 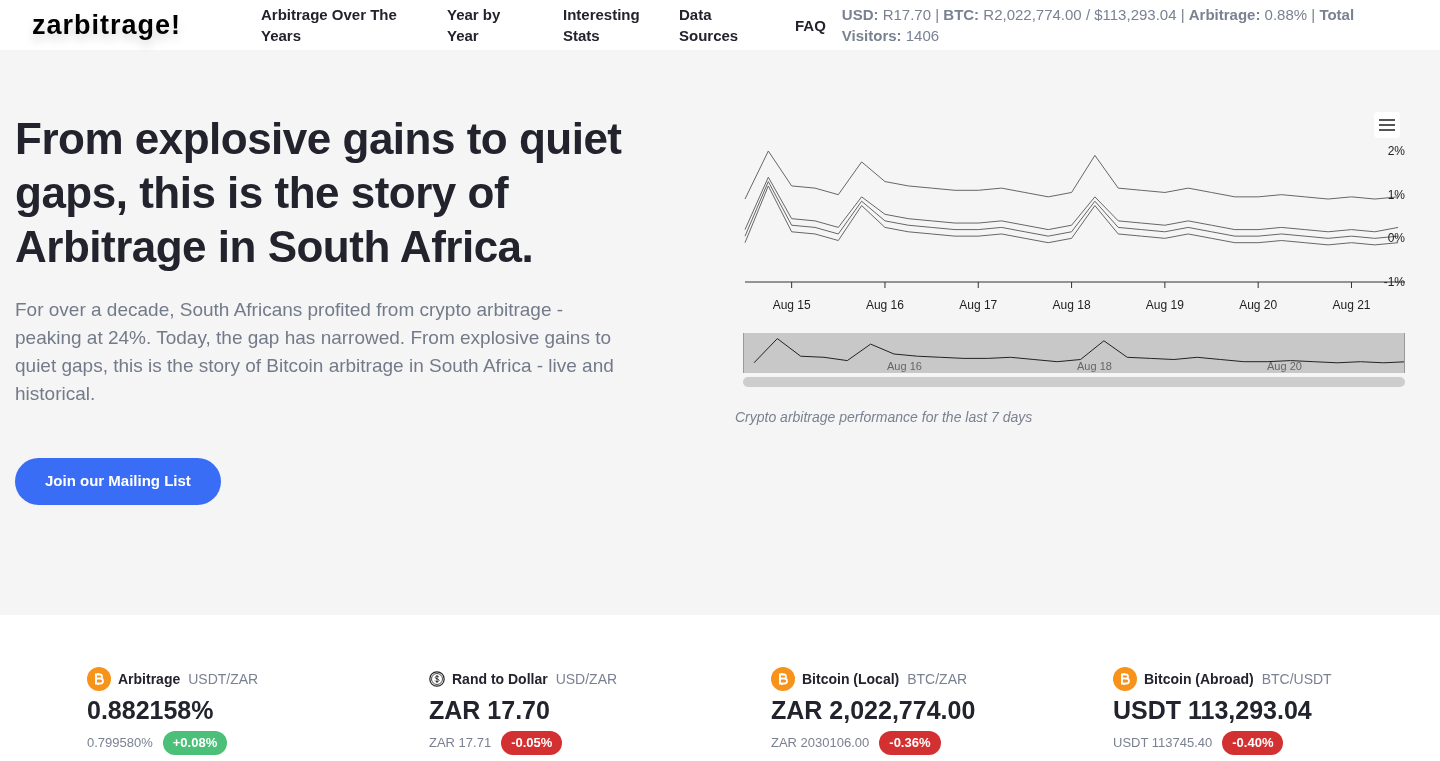 I want to click on previous-value: 0.799580%, so click(x=120, y=743).